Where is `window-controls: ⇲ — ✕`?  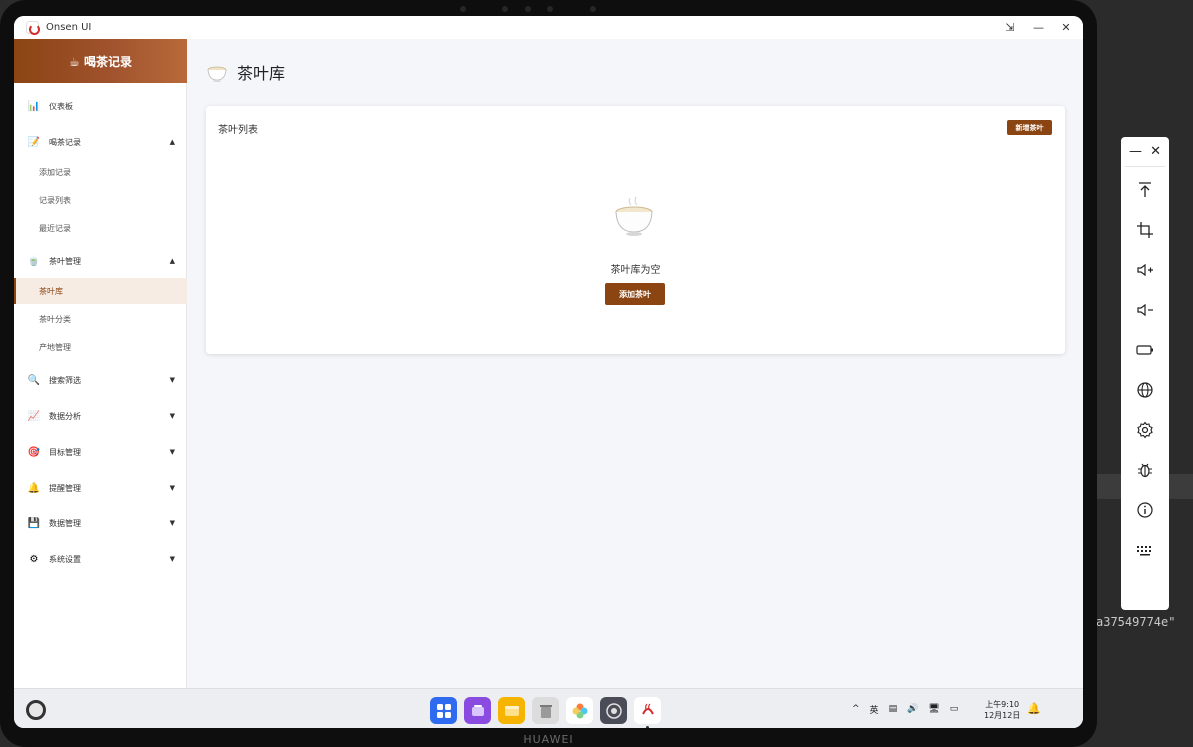
window-controls: ⇲ — ✕ is located at coordinates (1038, 27).